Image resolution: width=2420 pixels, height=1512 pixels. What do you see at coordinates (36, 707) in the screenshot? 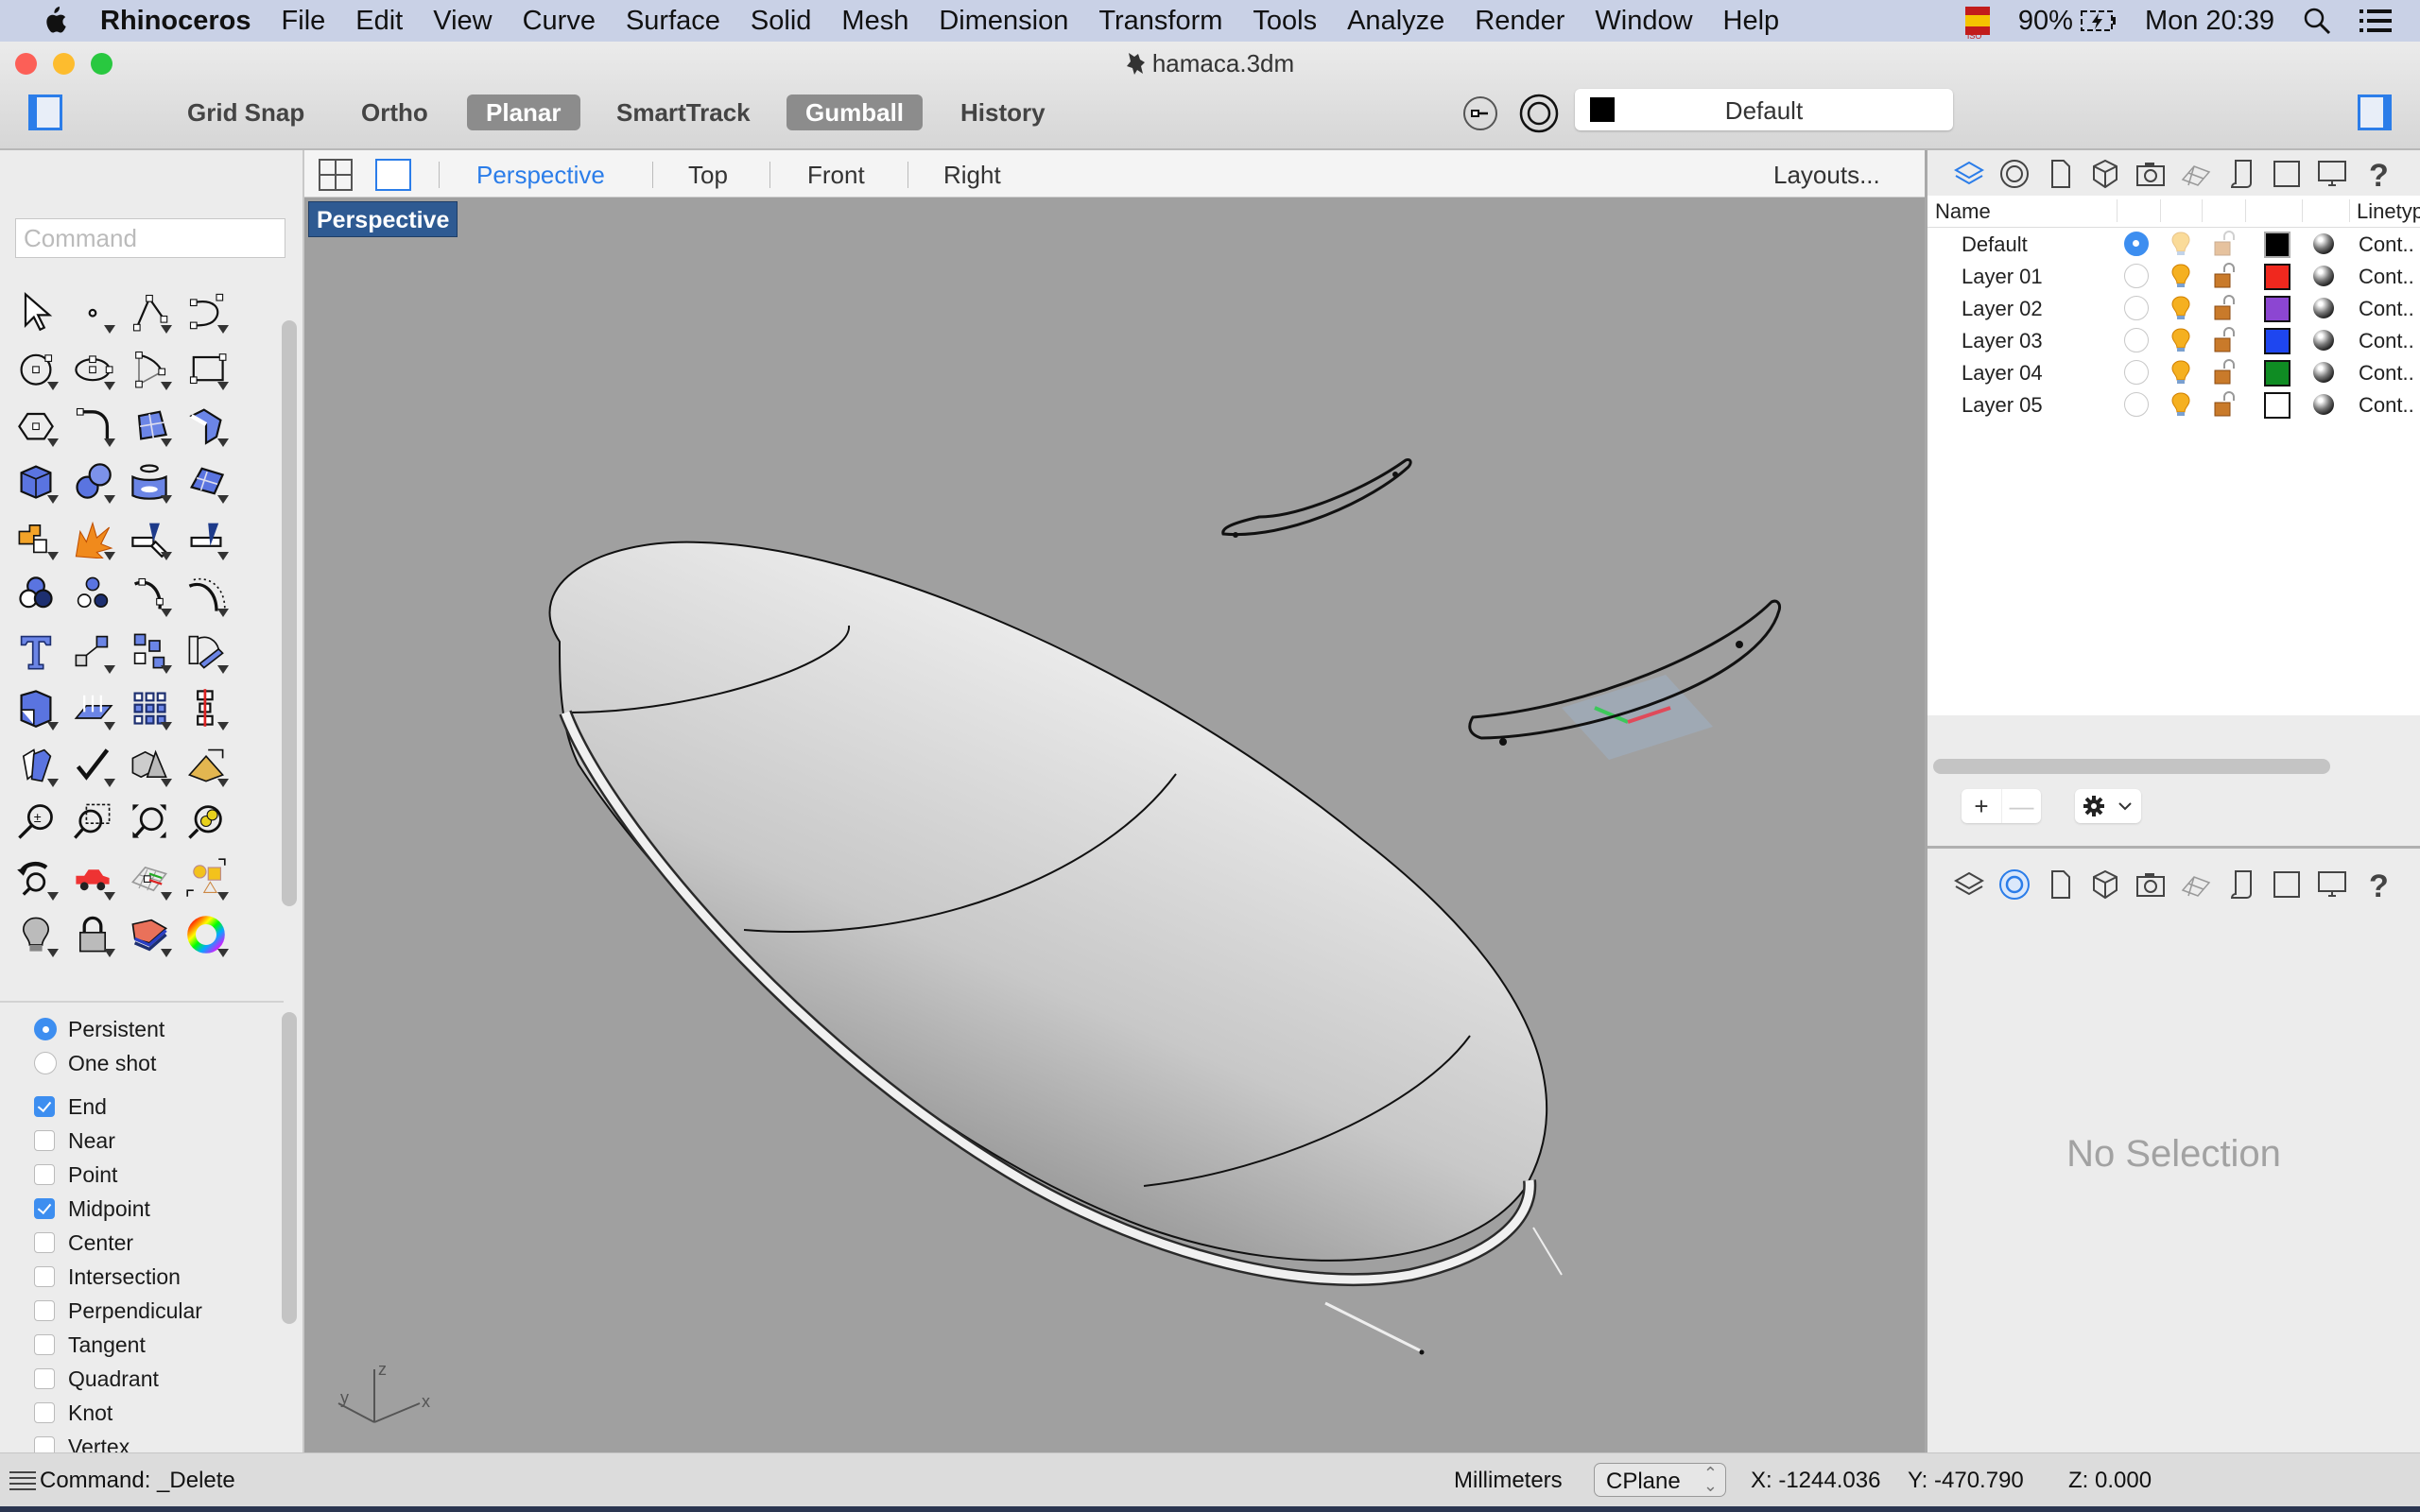
I see `tool-solid-tools` at bounding box center [36, 707].